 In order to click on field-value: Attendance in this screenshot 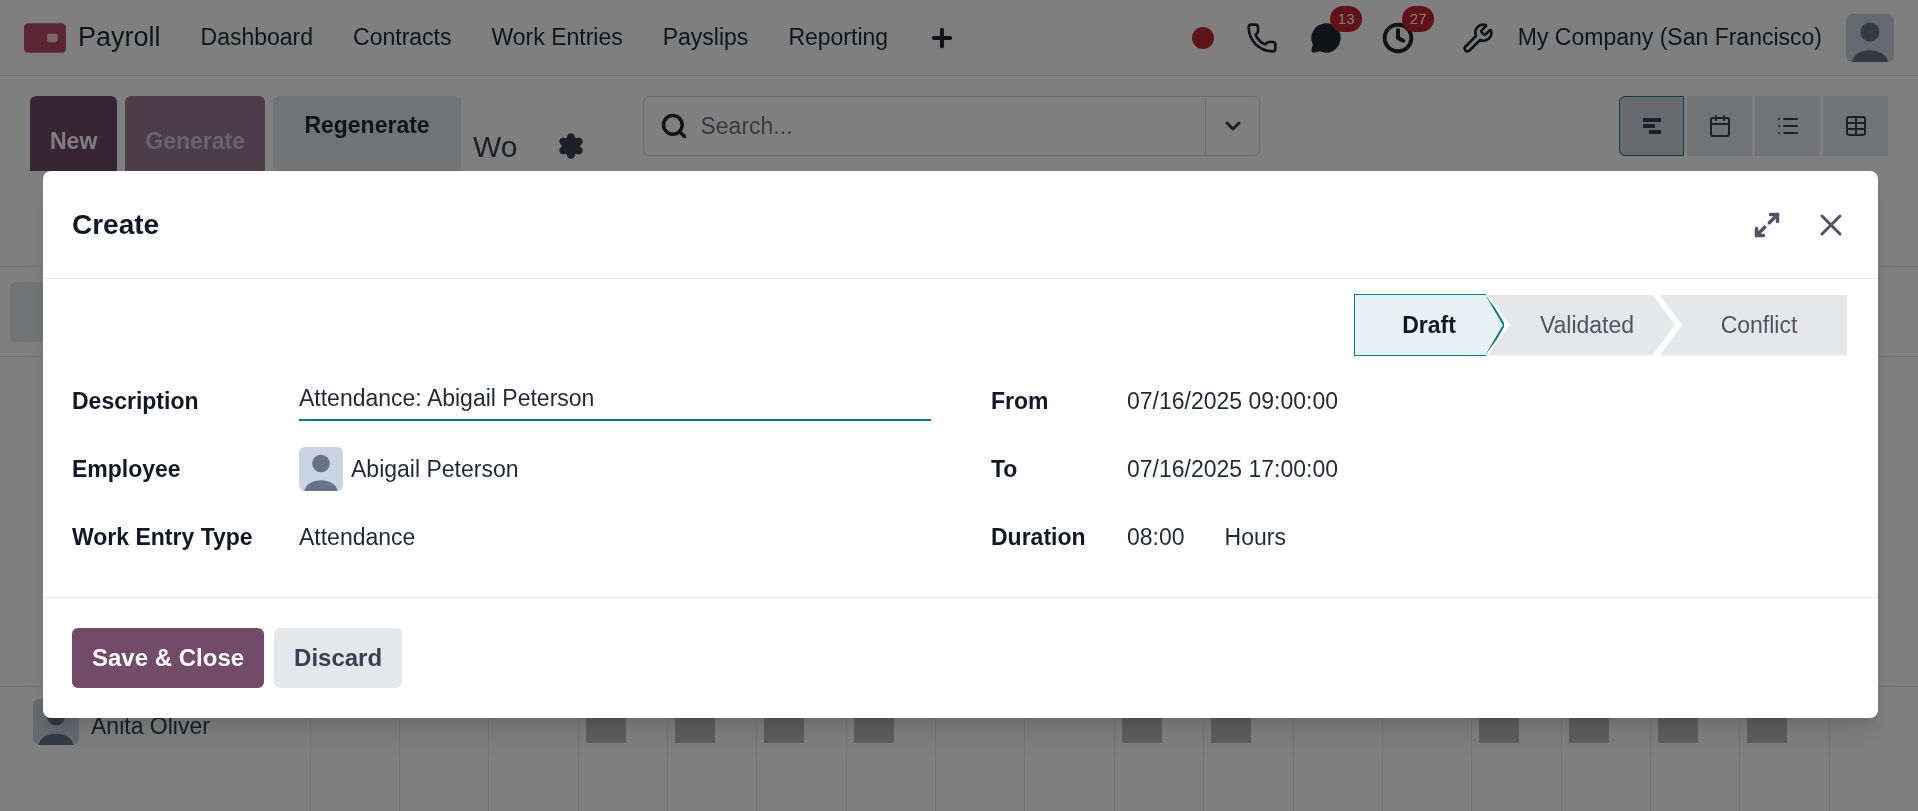, I will do `click(357, 537)`.